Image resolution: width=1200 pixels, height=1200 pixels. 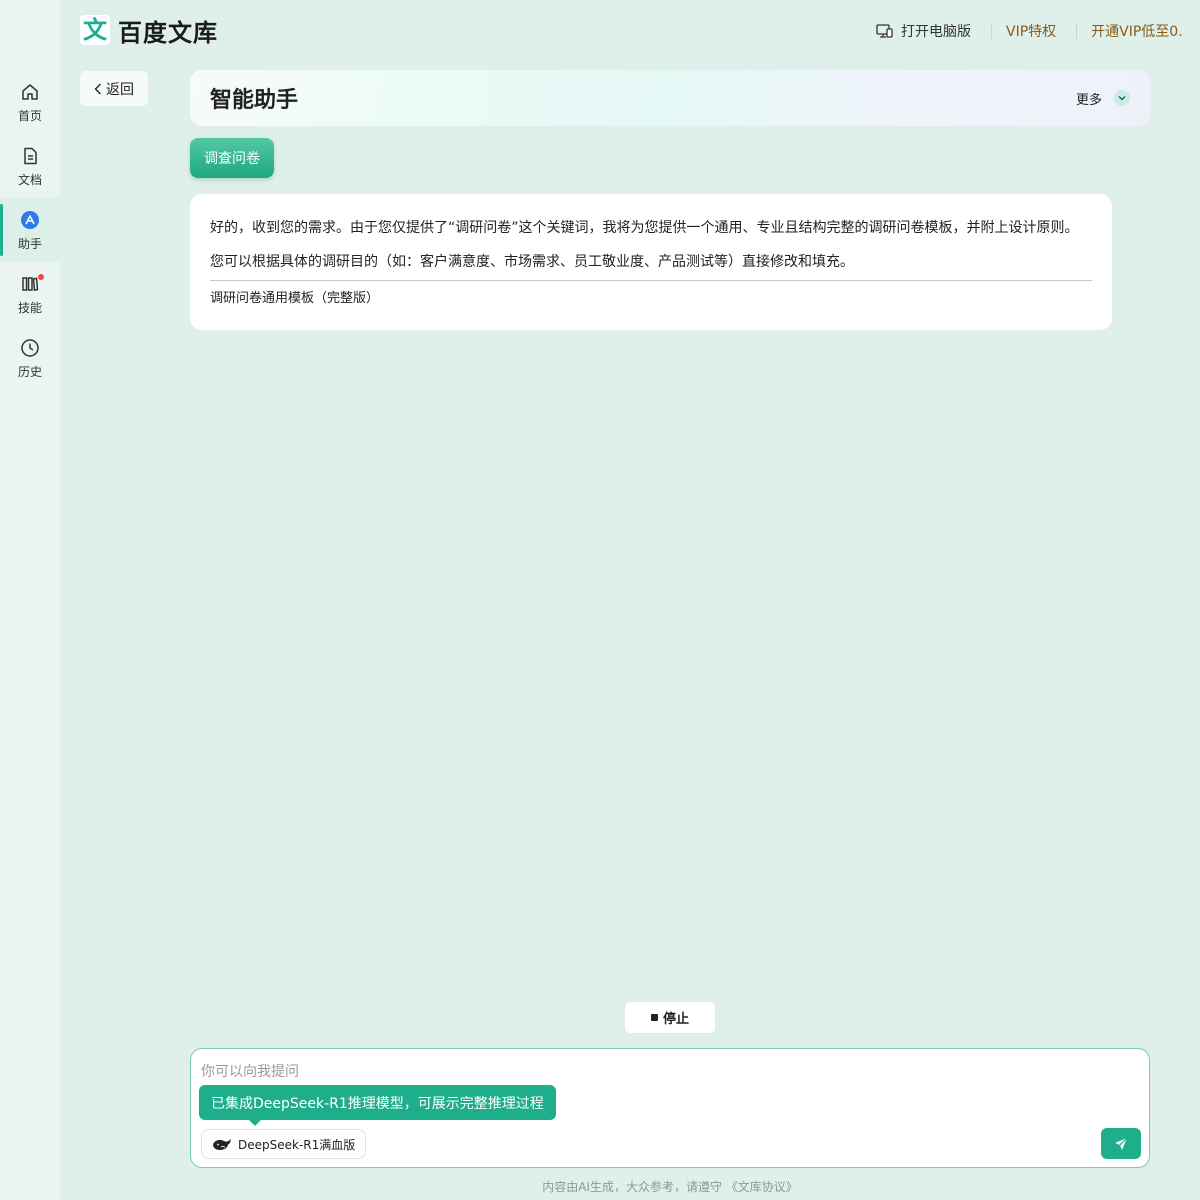 I want to click on more-button: 更多, so click(x=1103, y=98).